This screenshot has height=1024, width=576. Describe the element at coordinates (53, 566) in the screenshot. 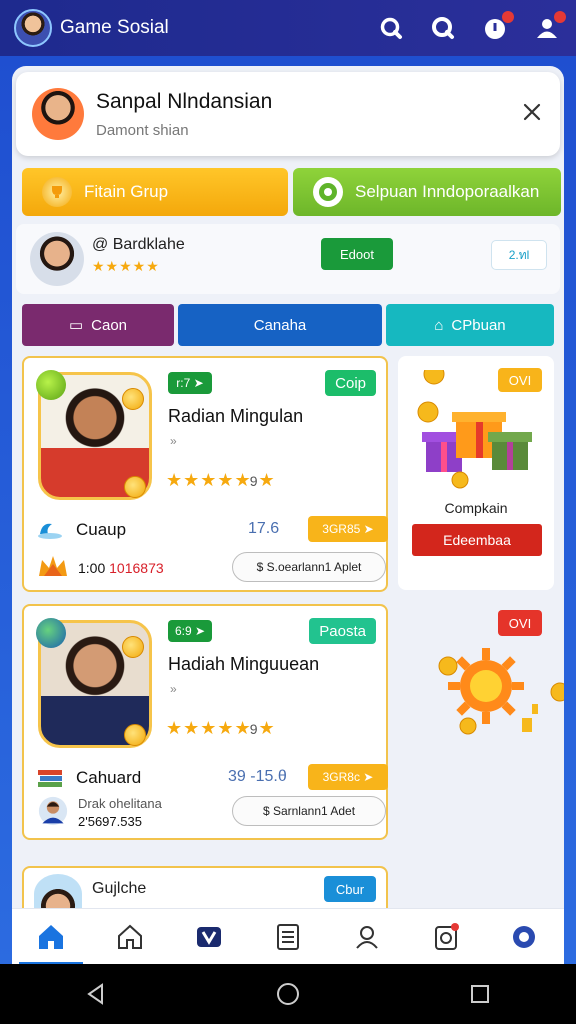

I see `crown-icon` at that location.